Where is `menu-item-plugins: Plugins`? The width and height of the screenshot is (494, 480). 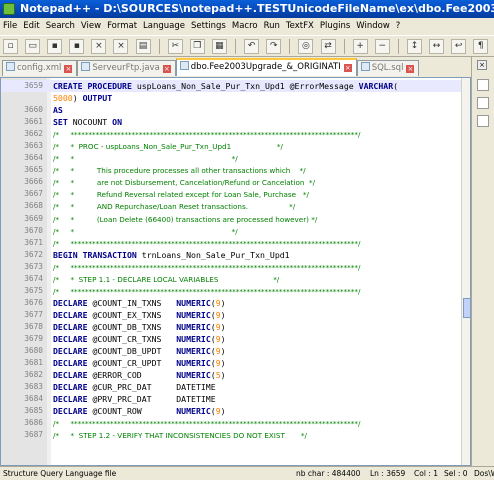
menu-item-plugins: Plugins is located at coordinates (335, 26).